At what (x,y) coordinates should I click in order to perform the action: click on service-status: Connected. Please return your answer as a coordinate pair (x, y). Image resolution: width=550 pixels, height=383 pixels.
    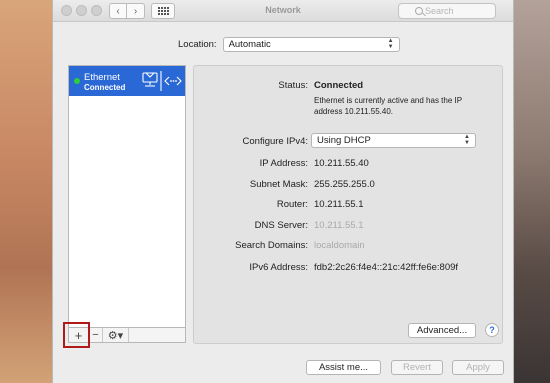
    Looking at the image, I should click on (105, 87).